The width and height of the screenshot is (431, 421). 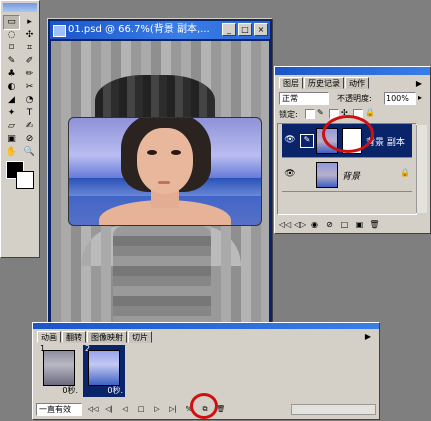 I want to click on maximize-button: □, so click(x=245, y=29).